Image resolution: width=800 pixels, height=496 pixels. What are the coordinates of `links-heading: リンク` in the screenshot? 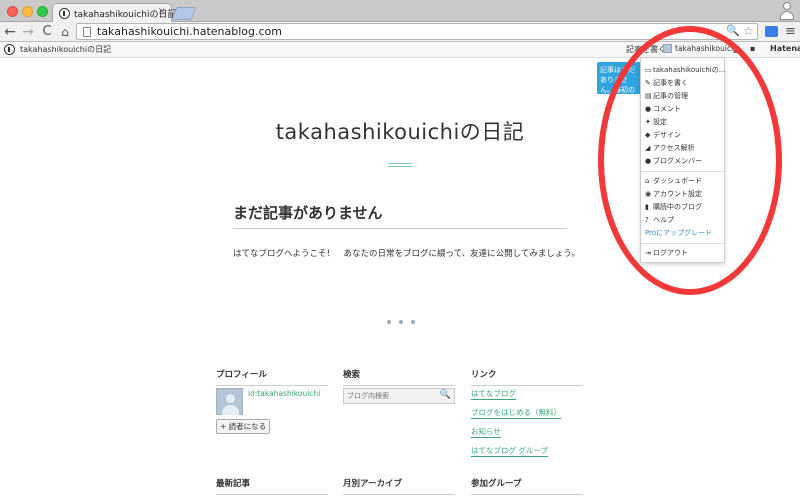 It's located at (527, 377).